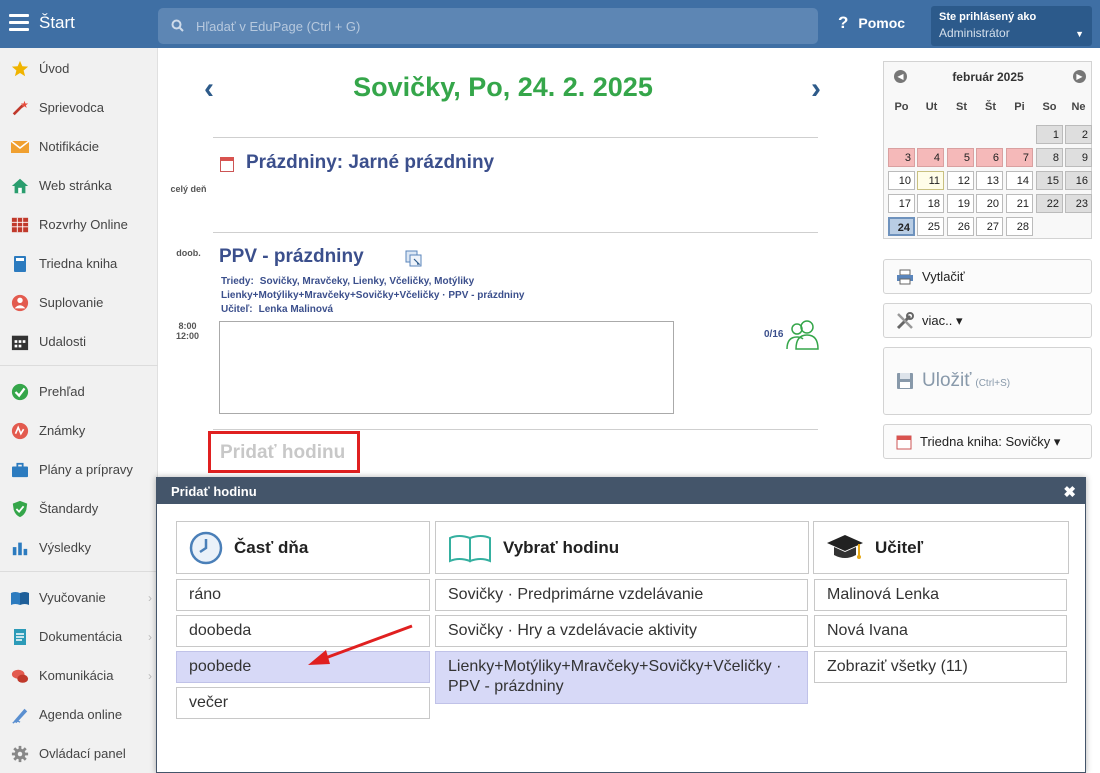 This screenshot has height=773, width=1100. I want to click on more-button: viac.. ▾, so click(987, 320).